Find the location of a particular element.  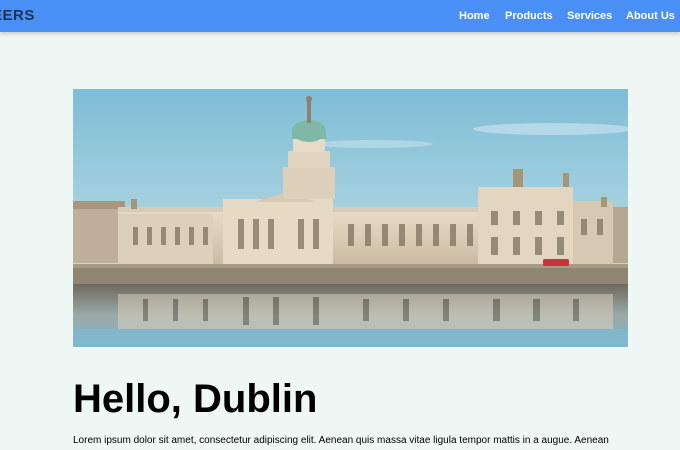

nav-link-services: Services is located at coordinates (589, 16).